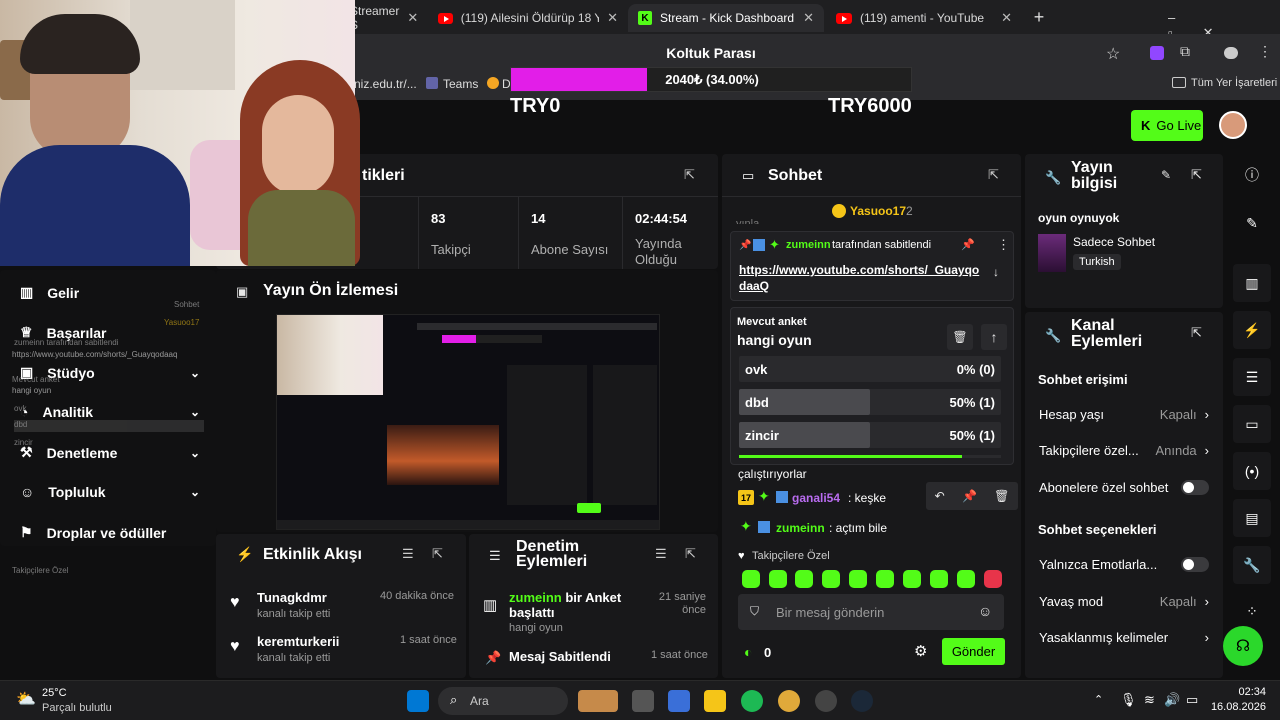 The image size is (1280, 720). I want to click on new-tab-button: +, so click(1039, 17).